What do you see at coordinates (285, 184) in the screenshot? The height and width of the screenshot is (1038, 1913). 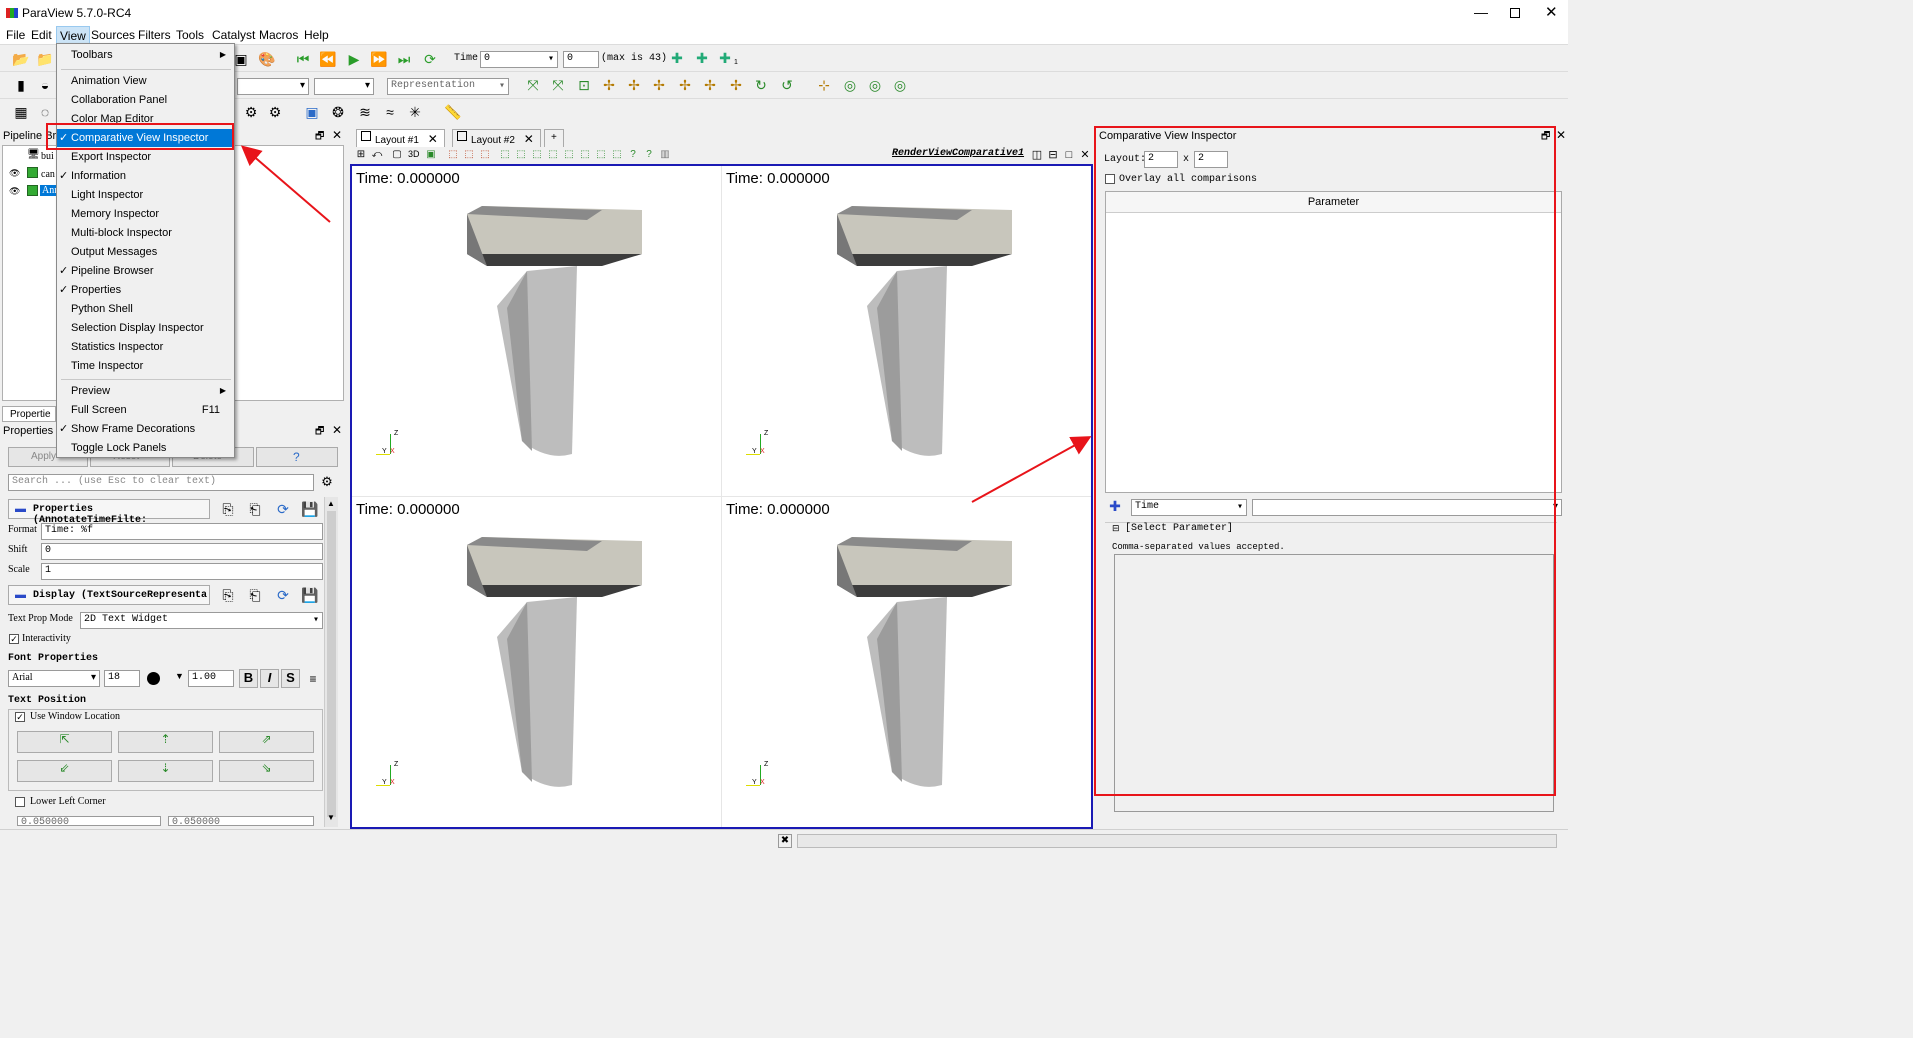 I see `arrow-to-menu-item` at bounding box center [285, 184].